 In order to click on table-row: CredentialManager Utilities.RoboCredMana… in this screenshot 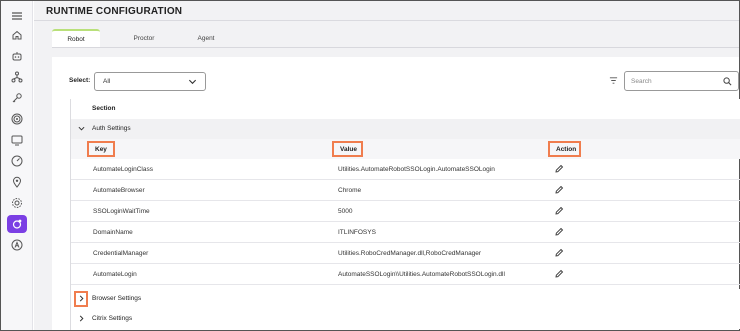, I will do `click(405, 253)`.